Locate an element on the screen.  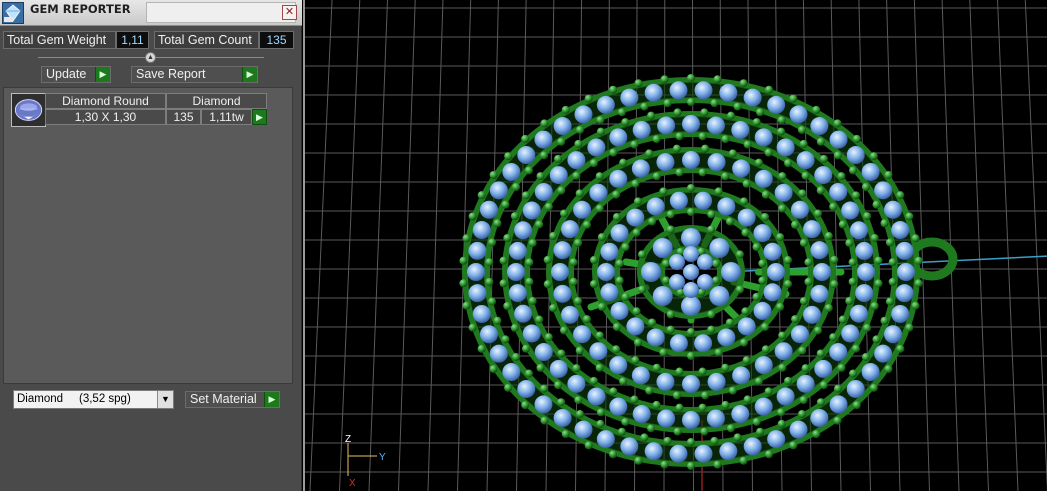
close-icon: ✕ is located at coordinates (289, 12).